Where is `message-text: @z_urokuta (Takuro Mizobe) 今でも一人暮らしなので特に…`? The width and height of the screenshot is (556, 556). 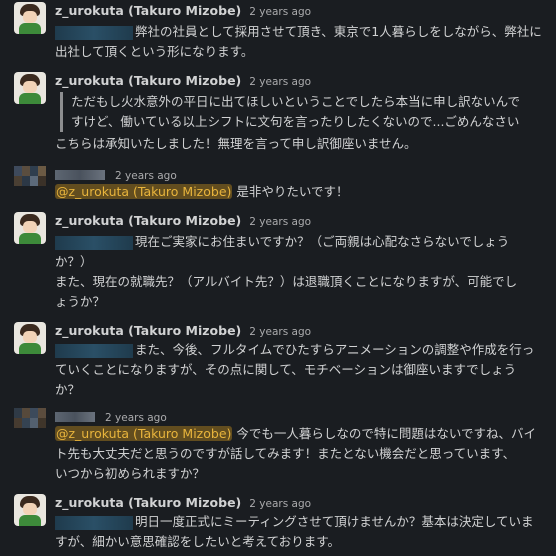
message-text: @z_urokuta (Takuro Mizobe) 今でも一人暮らしなので特に… is located at coordinates (296, 453).